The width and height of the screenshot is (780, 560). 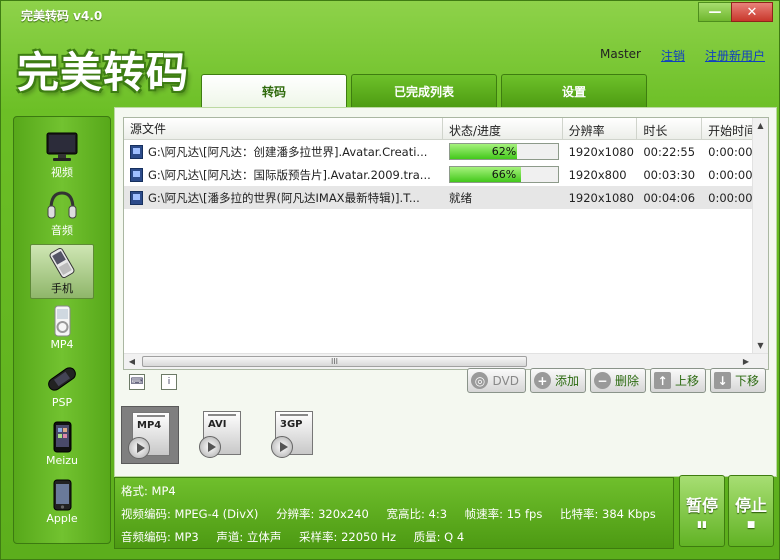 What do you see at coordinates (132, 361) in the screenshot?
I see `scroll-left-arrow-icon: ◀` at bounding box center [132, 361].